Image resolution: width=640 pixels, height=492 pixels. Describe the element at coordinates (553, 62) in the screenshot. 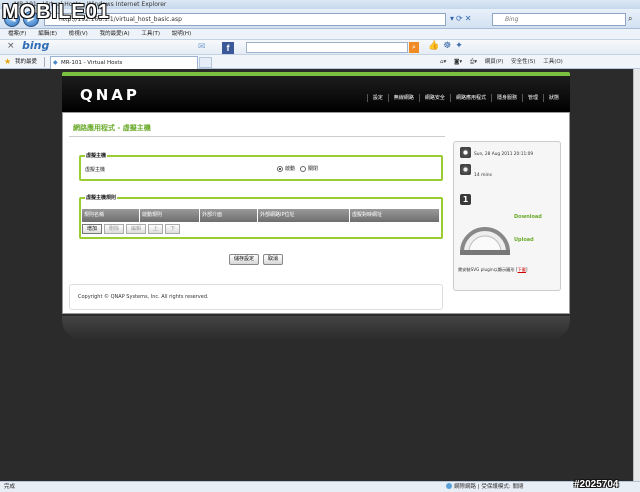

I see `cmd-tools: 工具(O)` at that location.